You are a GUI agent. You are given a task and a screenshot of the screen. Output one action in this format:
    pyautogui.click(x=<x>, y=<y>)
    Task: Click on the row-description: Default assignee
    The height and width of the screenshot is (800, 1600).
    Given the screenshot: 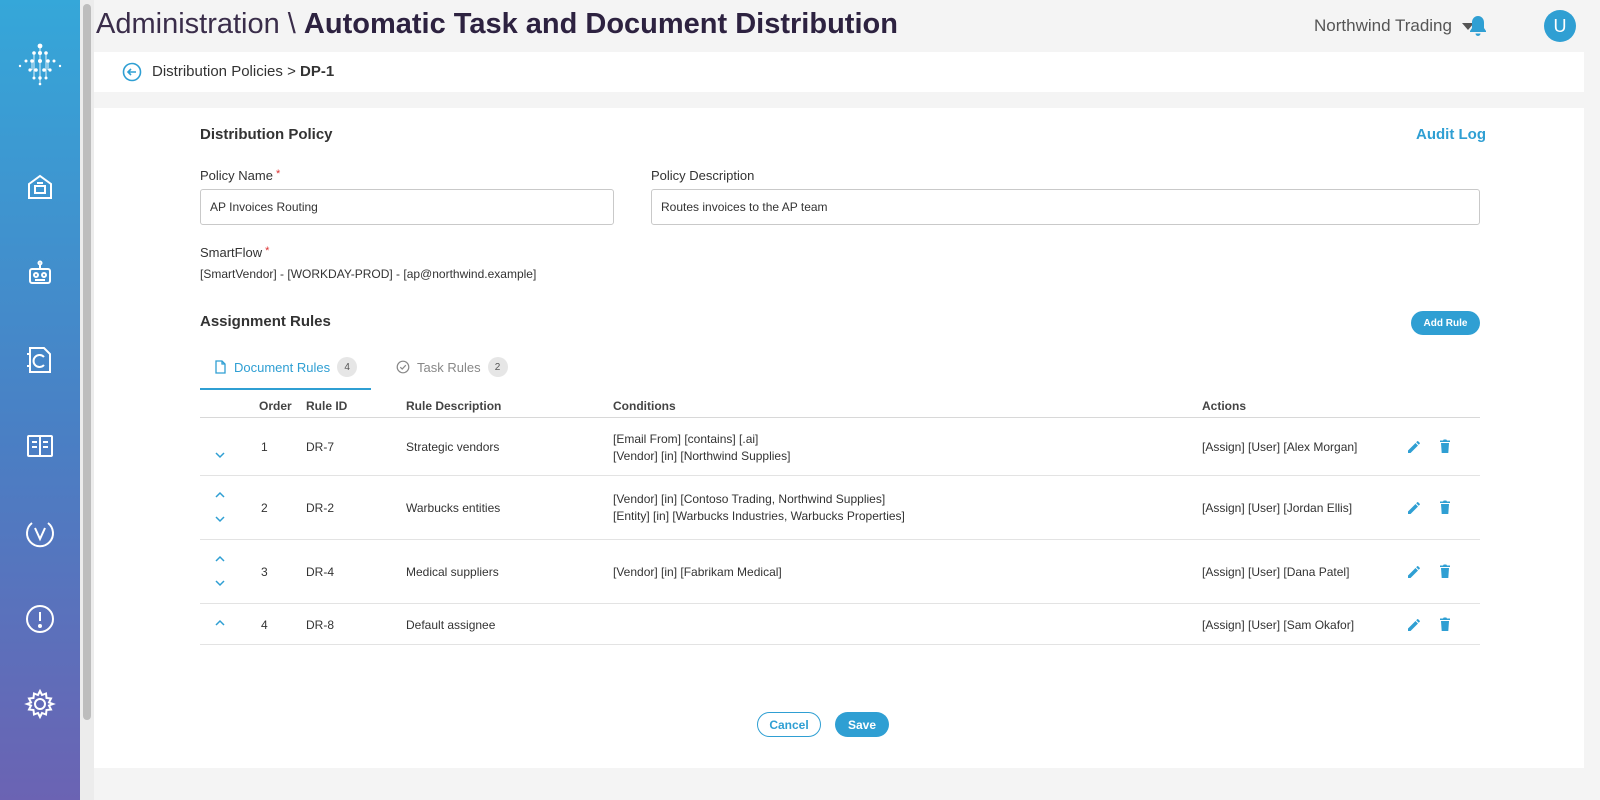 What is the action you would take?
    pyautogui.click(x=451, y=625)
    